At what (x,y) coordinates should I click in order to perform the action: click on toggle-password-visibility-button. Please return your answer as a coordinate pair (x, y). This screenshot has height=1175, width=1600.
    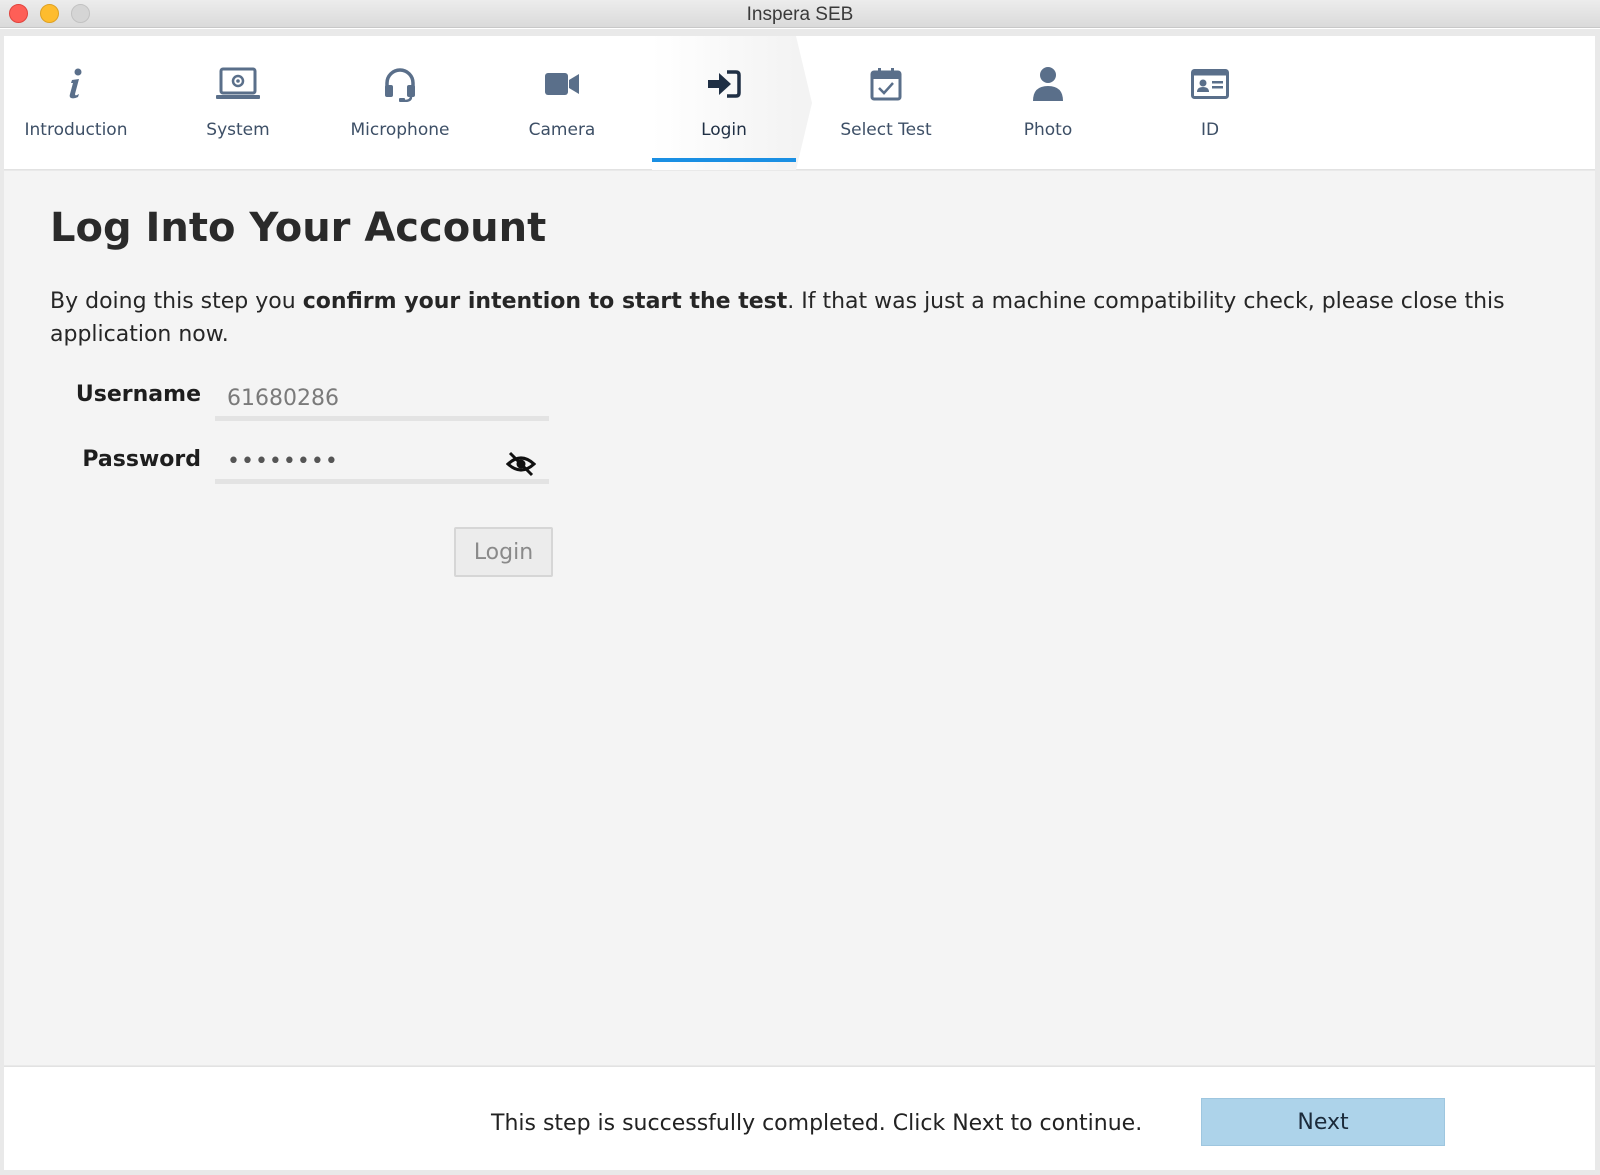
    Looking at the image, I should click on (521, 464).